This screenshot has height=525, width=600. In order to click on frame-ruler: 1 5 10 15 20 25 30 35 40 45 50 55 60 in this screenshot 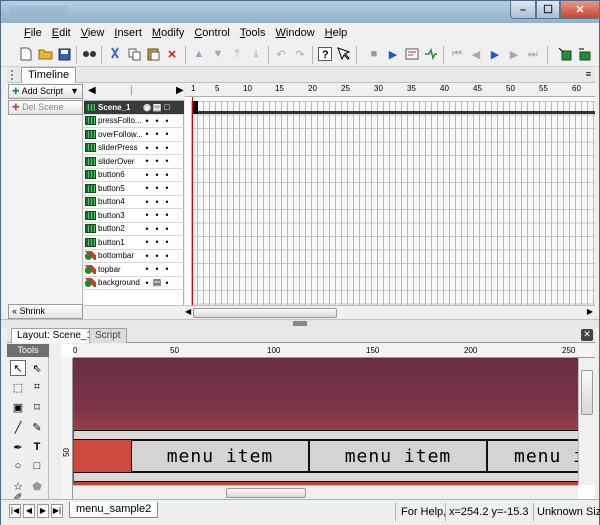, I will do `click(390, 90)`.